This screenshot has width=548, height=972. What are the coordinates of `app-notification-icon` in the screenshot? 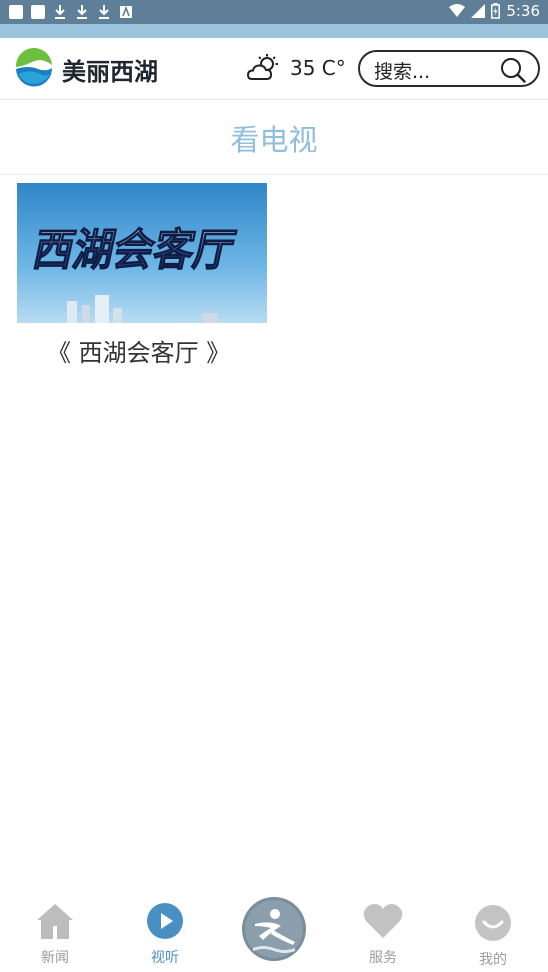 It's located at (126, 12).